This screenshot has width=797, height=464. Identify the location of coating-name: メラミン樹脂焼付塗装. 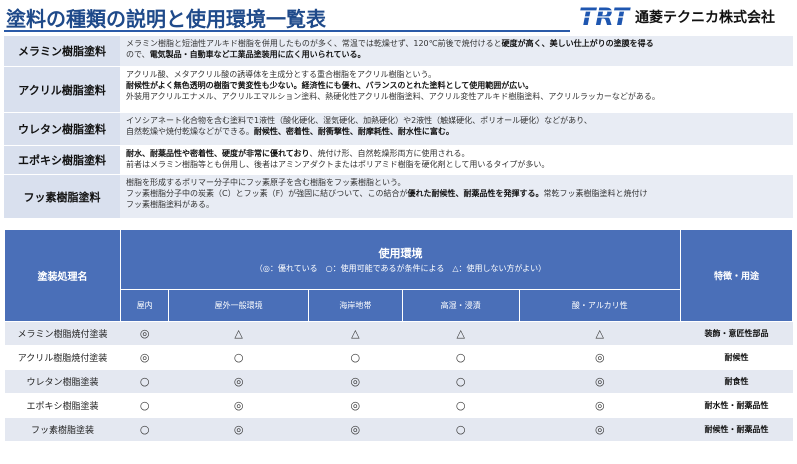
(62, 333).